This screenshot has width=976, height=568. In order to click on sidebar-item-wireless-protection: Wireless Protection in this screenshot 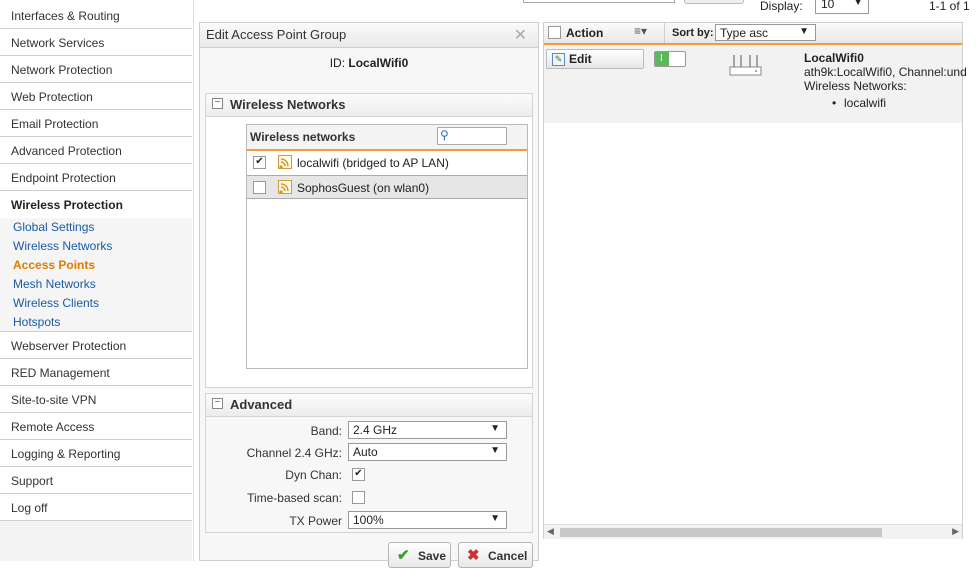, I will do `click(96, 205)`.